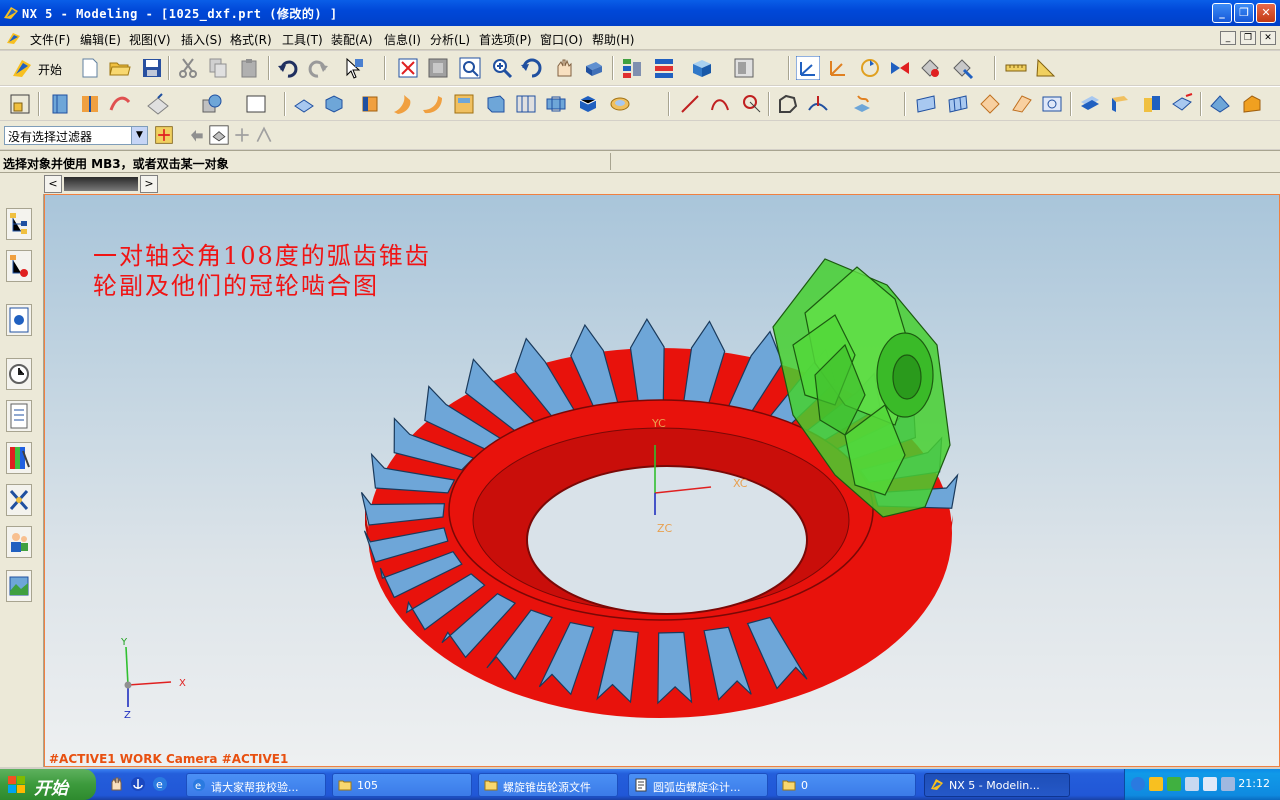 The image size is (1280, 800). What do you see at coordinates (958, 104) in the screenshot?
I see `through-curve-mesh-icon` at bounding box center [958, 104].